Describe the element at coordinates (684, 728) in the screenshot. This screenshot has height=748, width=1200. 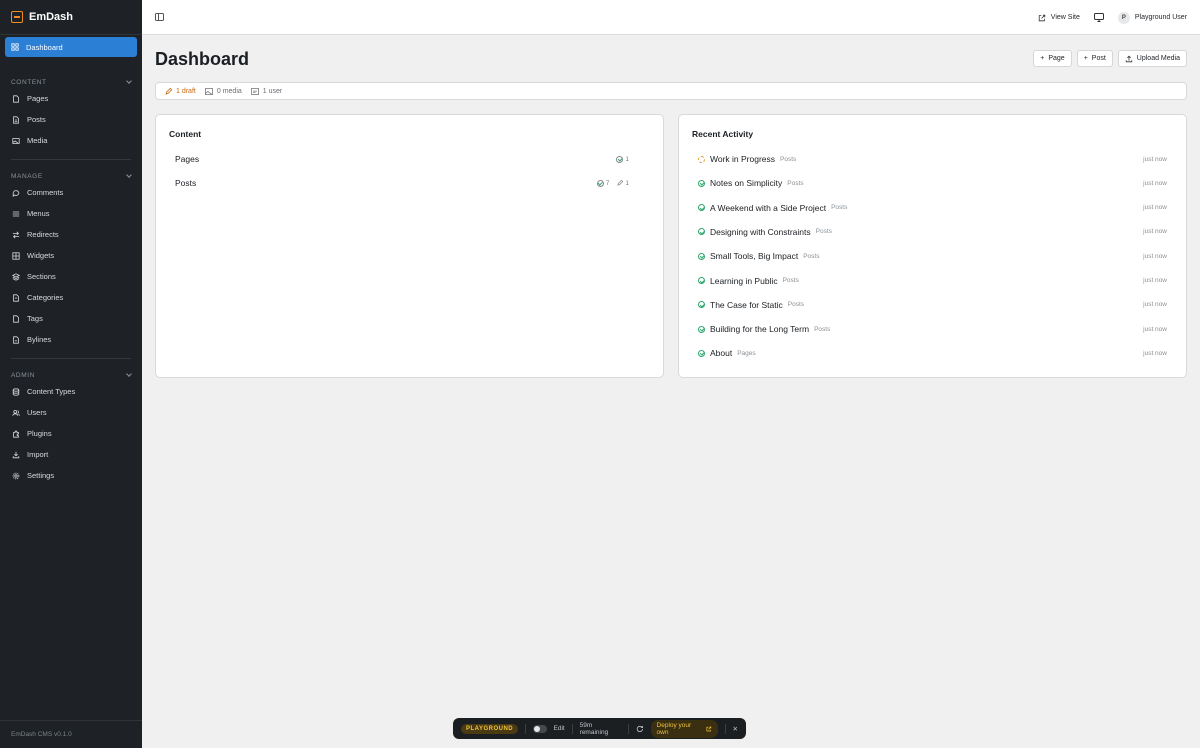
I see `deploy-button: Deploy your own` at that location.